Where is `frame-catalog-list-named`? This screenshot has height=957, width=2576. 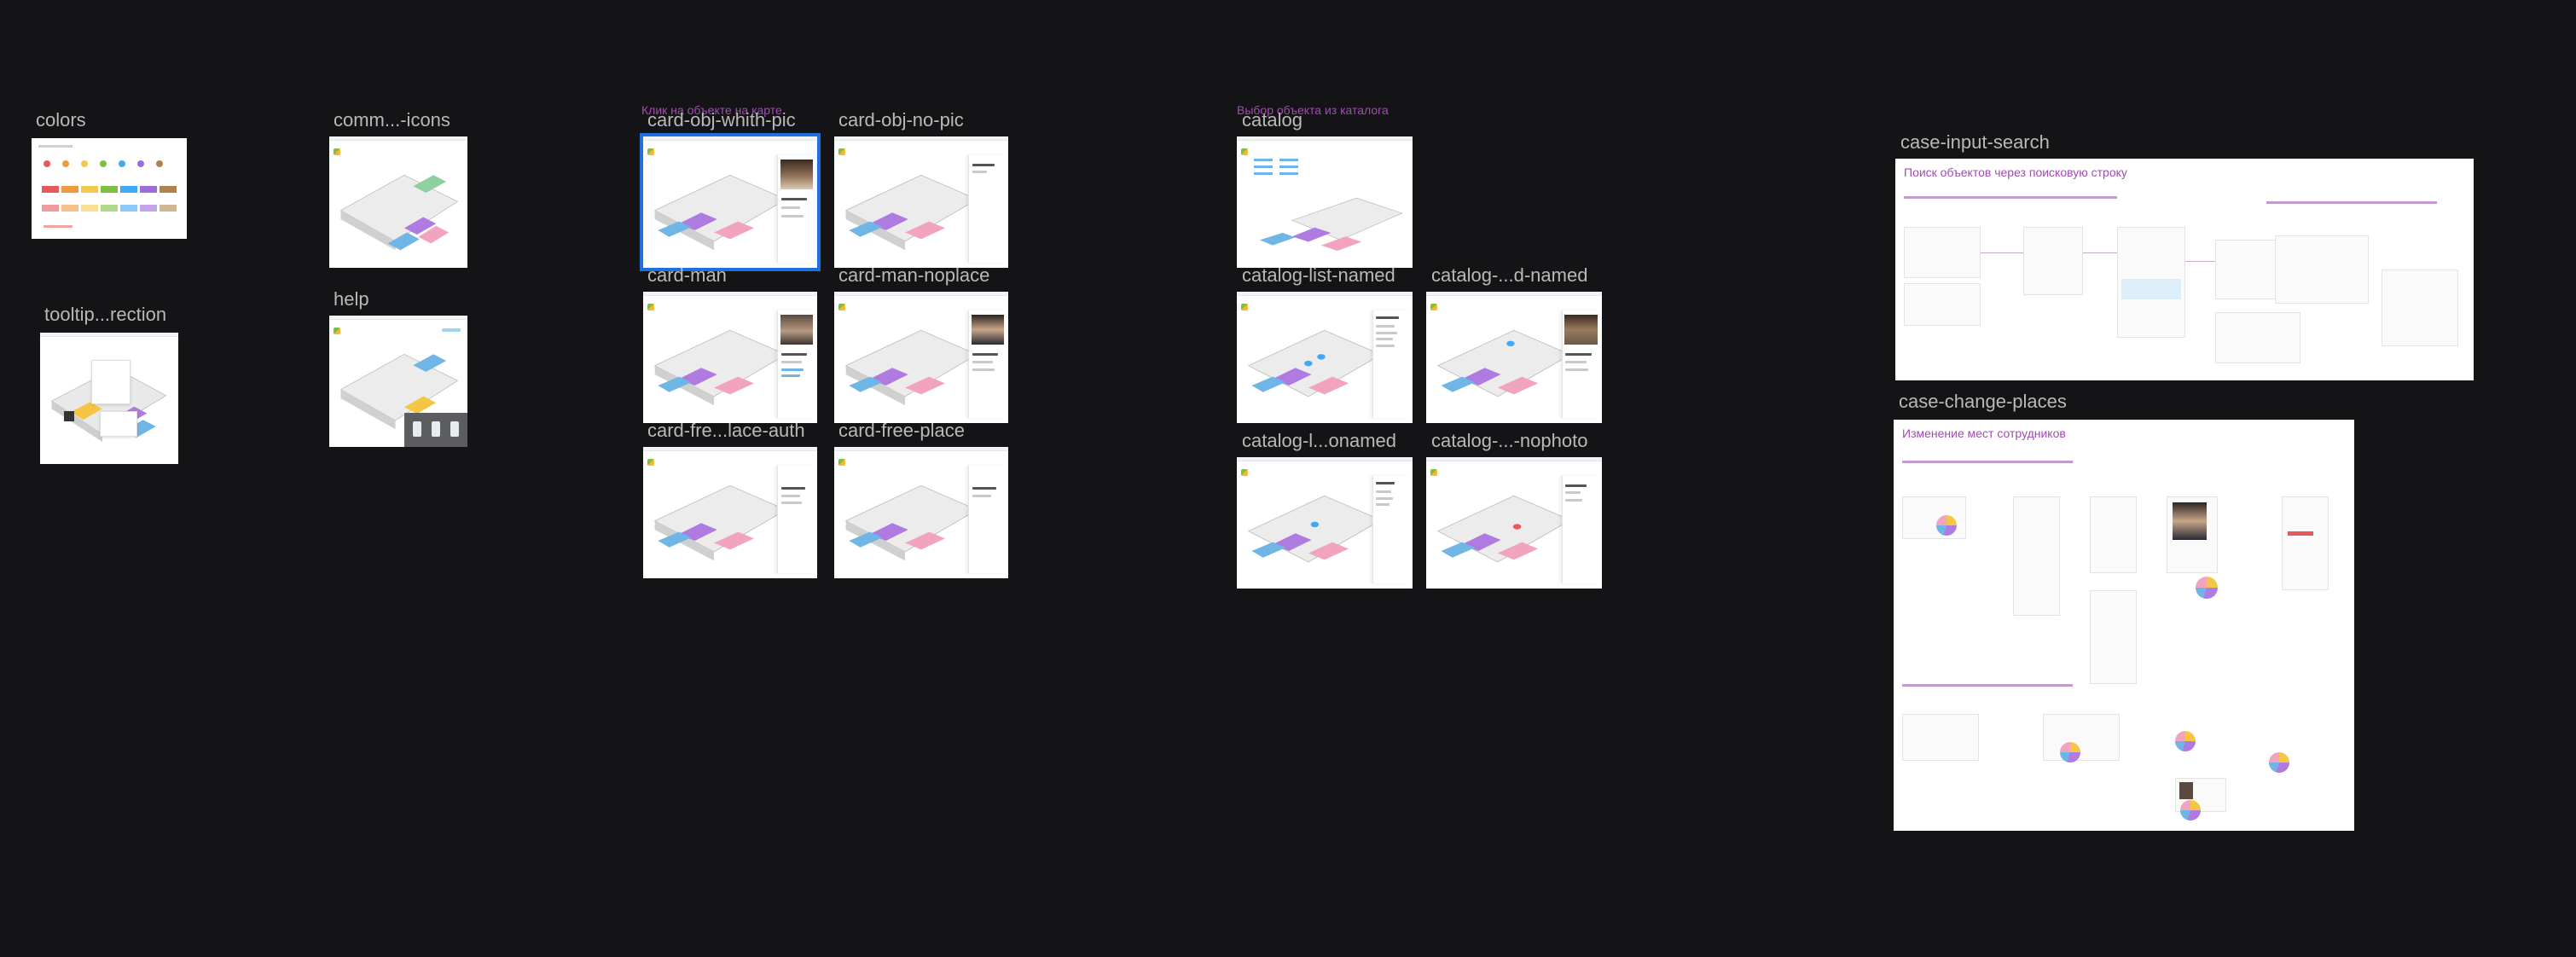 frame-catalog-list-named is located at coordinates (1325, 357).